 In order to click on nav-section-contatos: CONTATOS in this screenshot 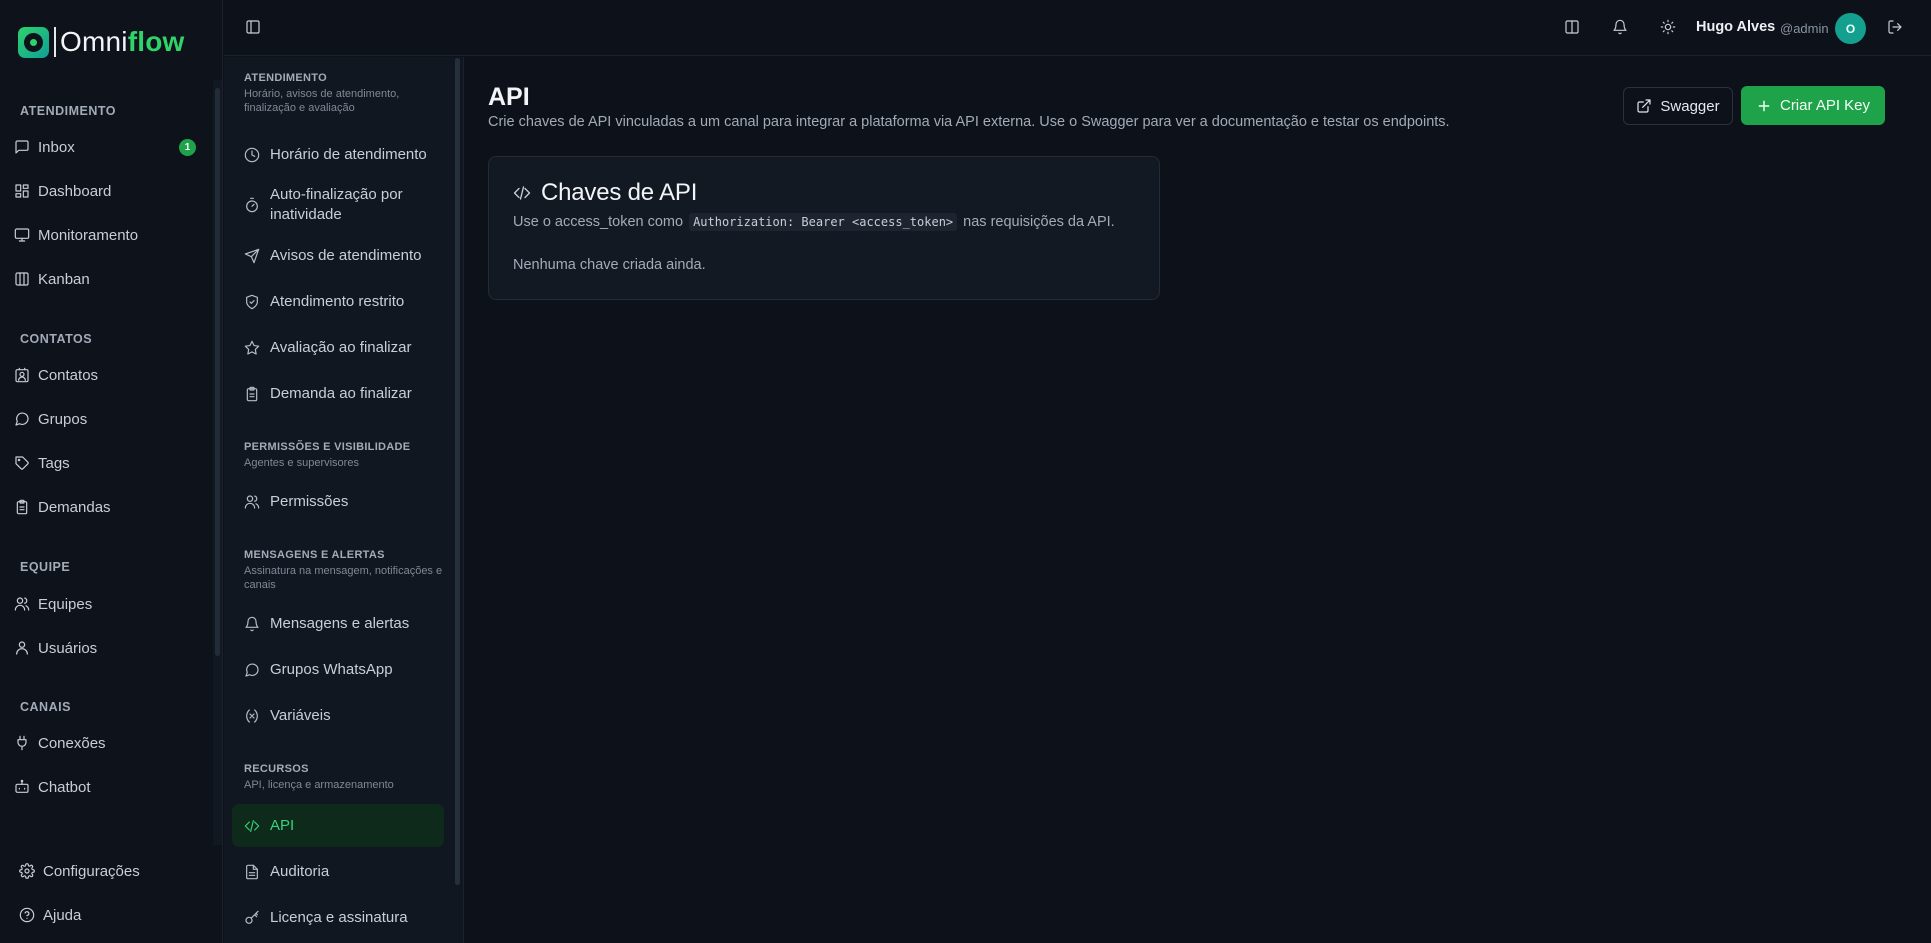, I will do `click(56, 339)`.